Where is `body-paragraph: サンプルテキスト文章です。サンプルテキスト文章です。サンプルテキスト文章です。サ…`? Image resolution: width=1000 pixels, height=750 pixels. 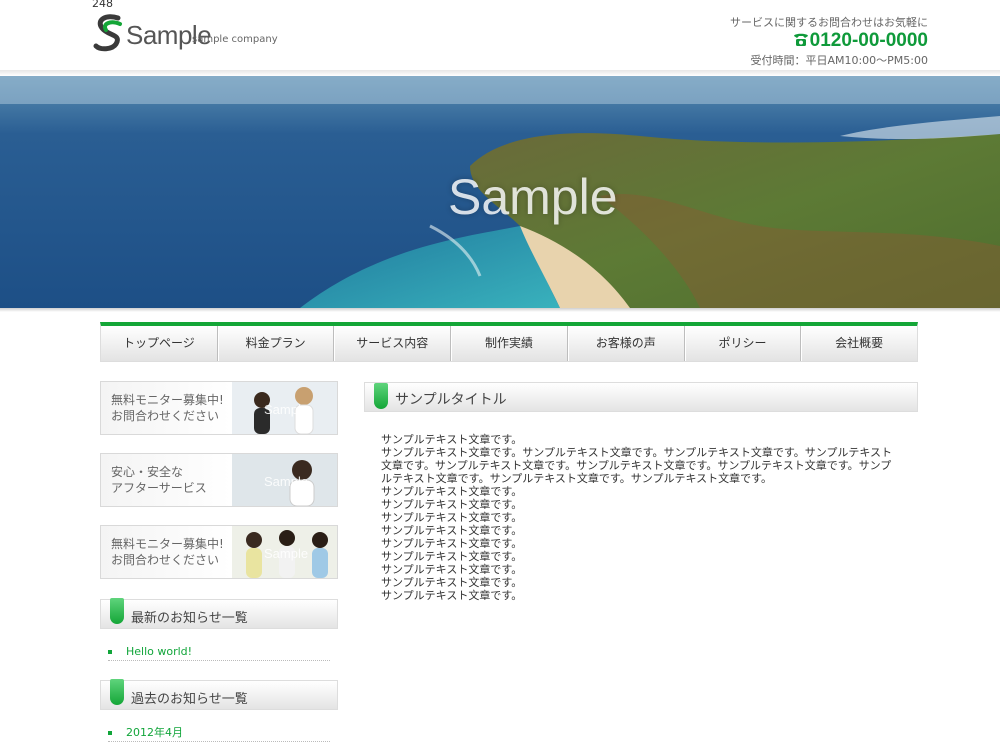 body-paragraph: サンプルテキスト文章です。サンプルテキスト文章です。サンプルテキスト文章です。サ… is located at coordinates (637, 465).